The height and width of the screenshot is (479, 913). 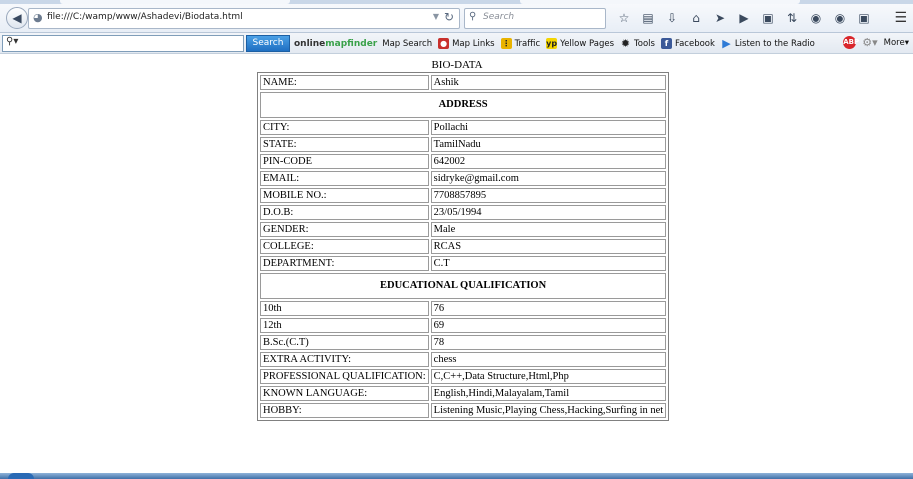 I want to click on field-label: STATE:, so click(x=344, y=144).